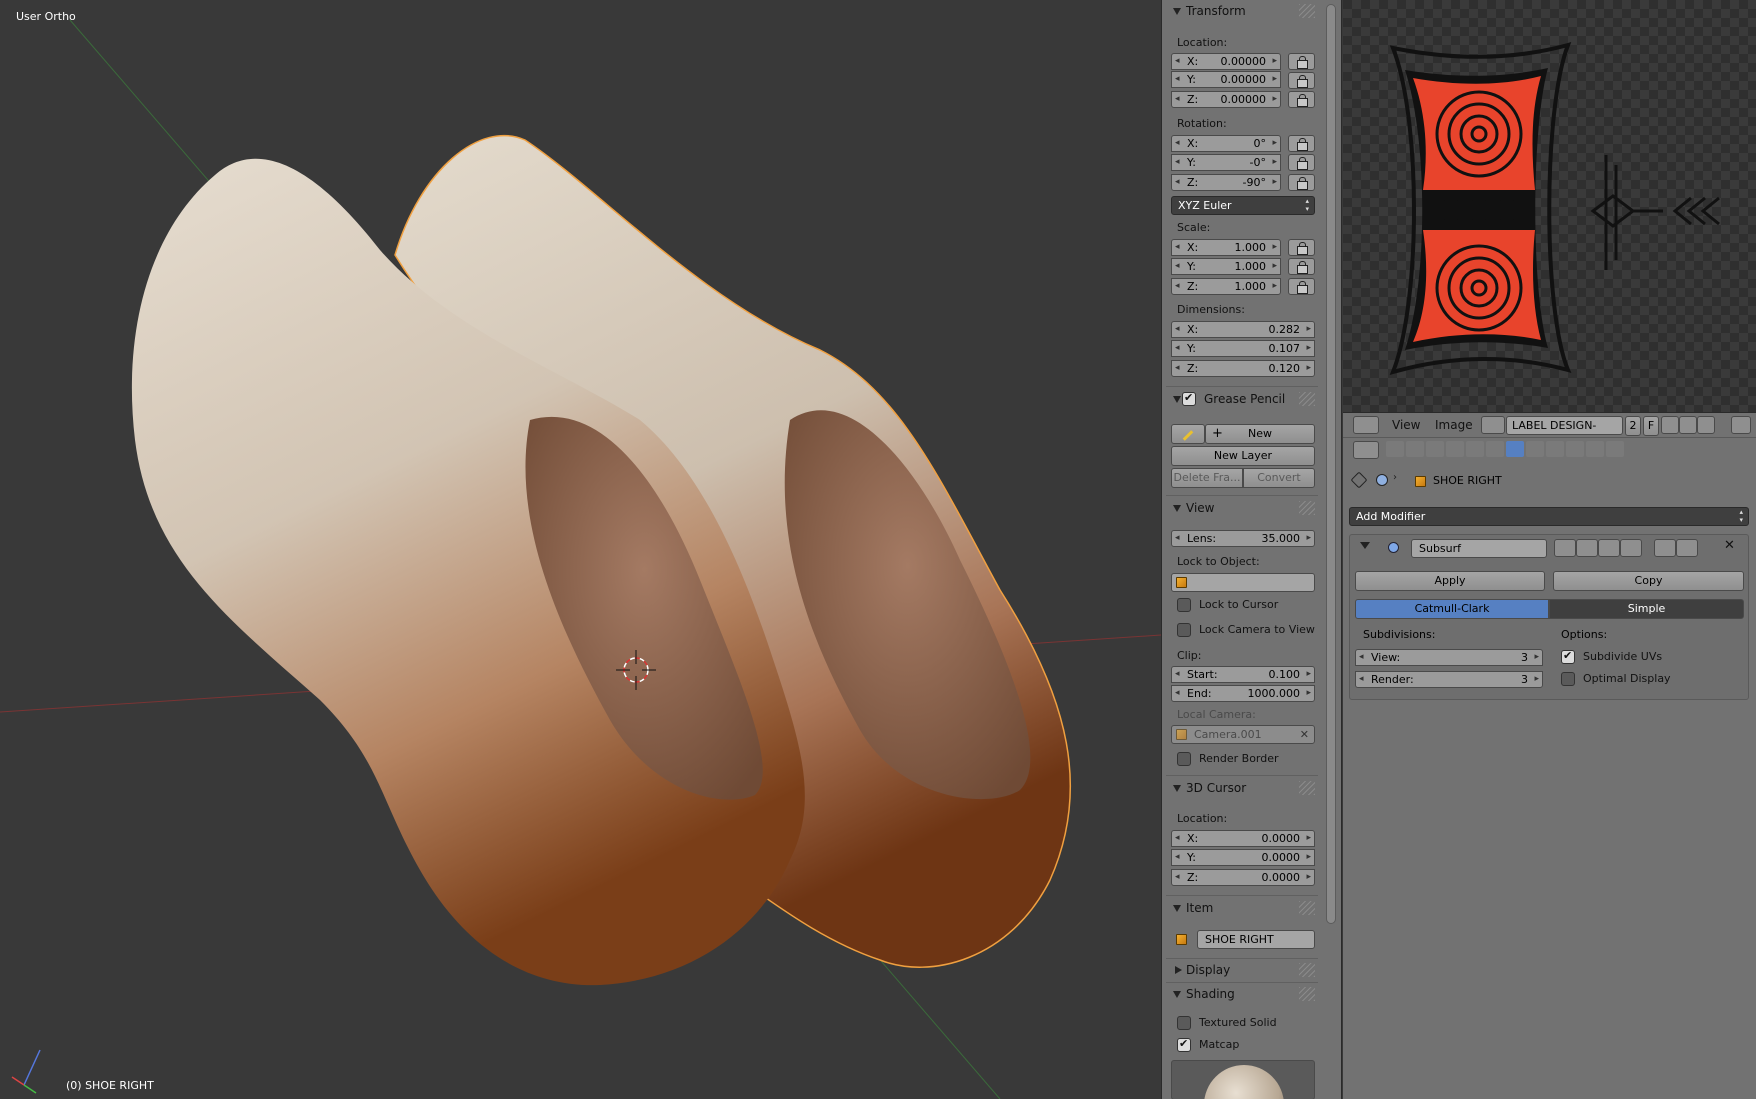 The width and height of the screenshot is (1756, 1099). Describe the element at coordinates (1729, 545) in the screenshot. I see `remove-modifier-close-icon: ✕` at that location.